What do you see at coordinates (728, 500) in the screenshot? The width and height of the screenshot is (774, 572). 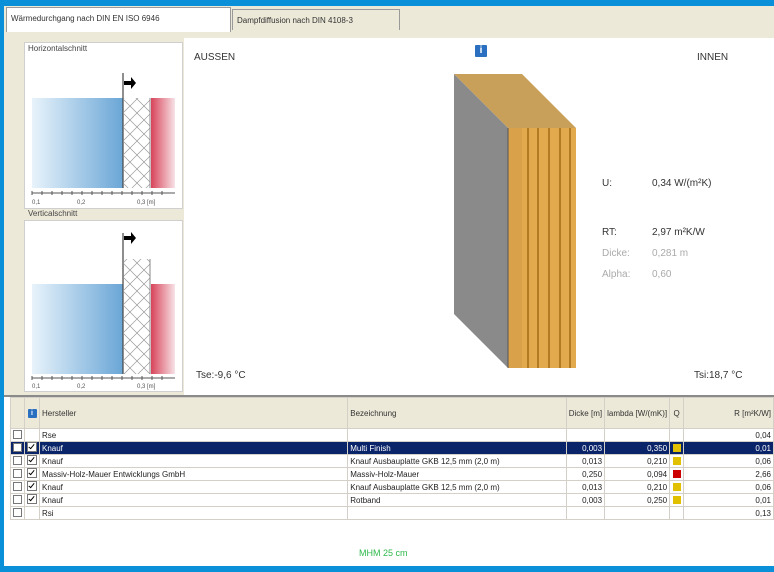 I see `cell-r: 0,01` at bounding box center [728, 500].